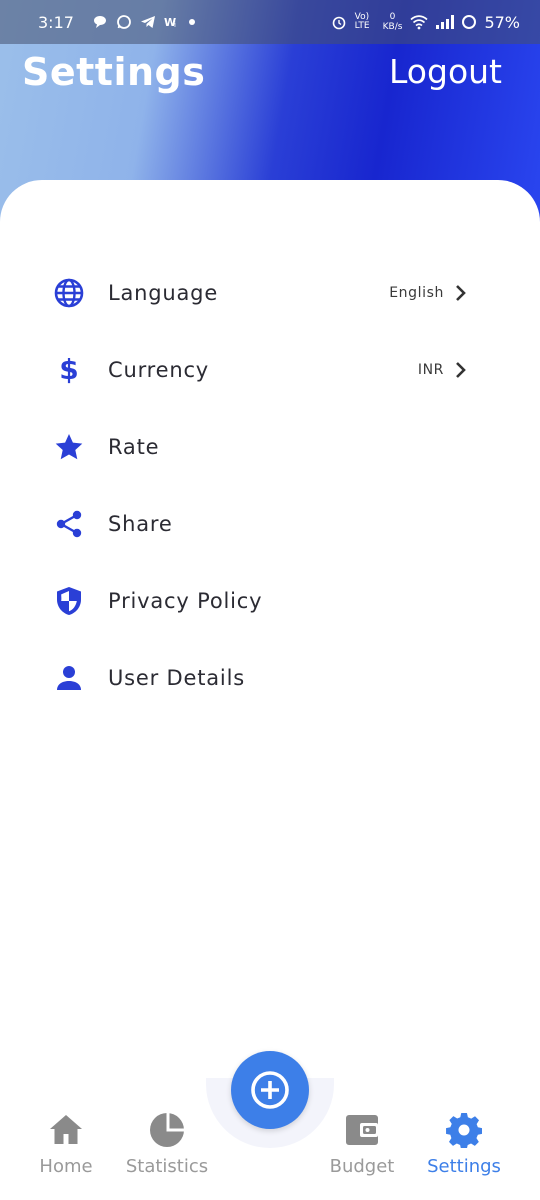 This screenshot has height=1200, width=540. I want to click on shield-icon, so click(69, 601).